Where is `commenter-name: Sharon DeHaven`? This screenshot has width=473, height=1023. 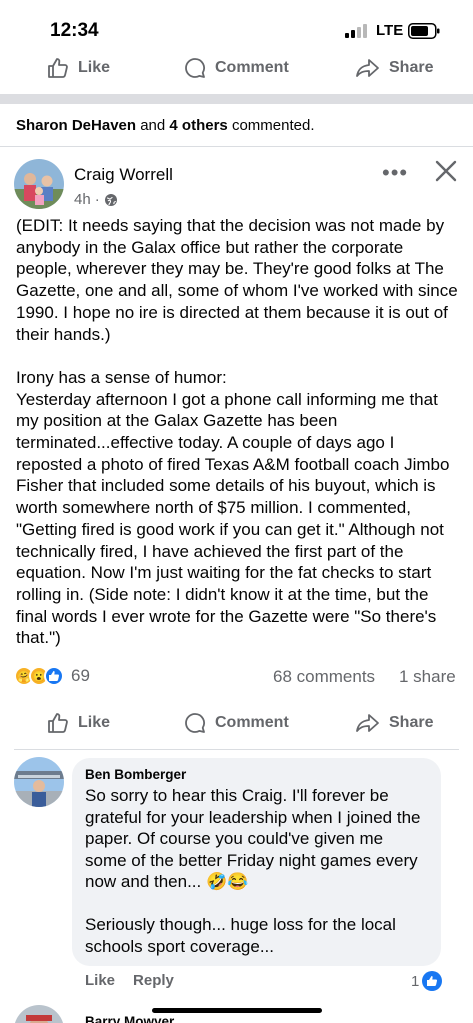 commenter-name: Sharon DeHaven is located at coordinates (76, 125).